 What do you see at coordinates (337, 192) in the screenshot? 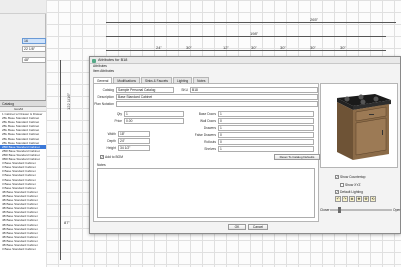
I see `default-lighting-checkbox` at bounding box center [337, 192].